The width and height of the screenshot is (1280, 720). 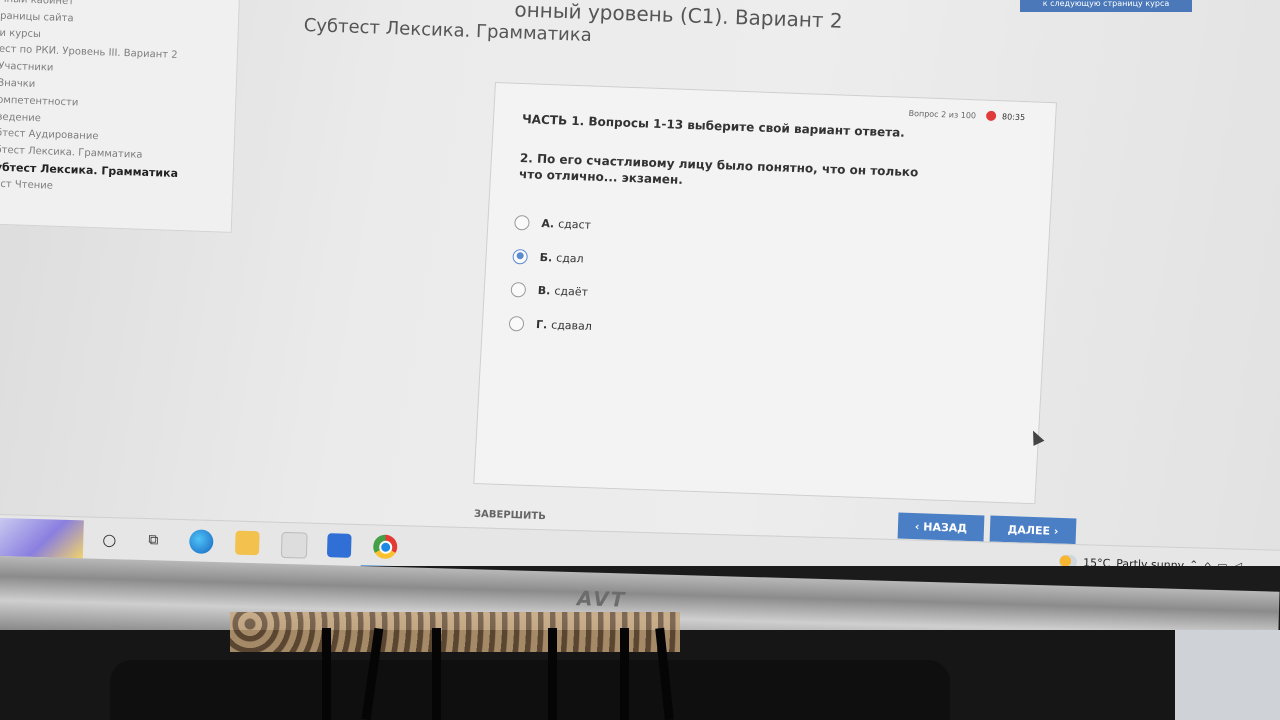 What do you see at coordinates (1215, 562) in the screenshot?
I see `system-tray: ⌃ ⌂ ▭ ◁` at bounding box center [1215, 562].